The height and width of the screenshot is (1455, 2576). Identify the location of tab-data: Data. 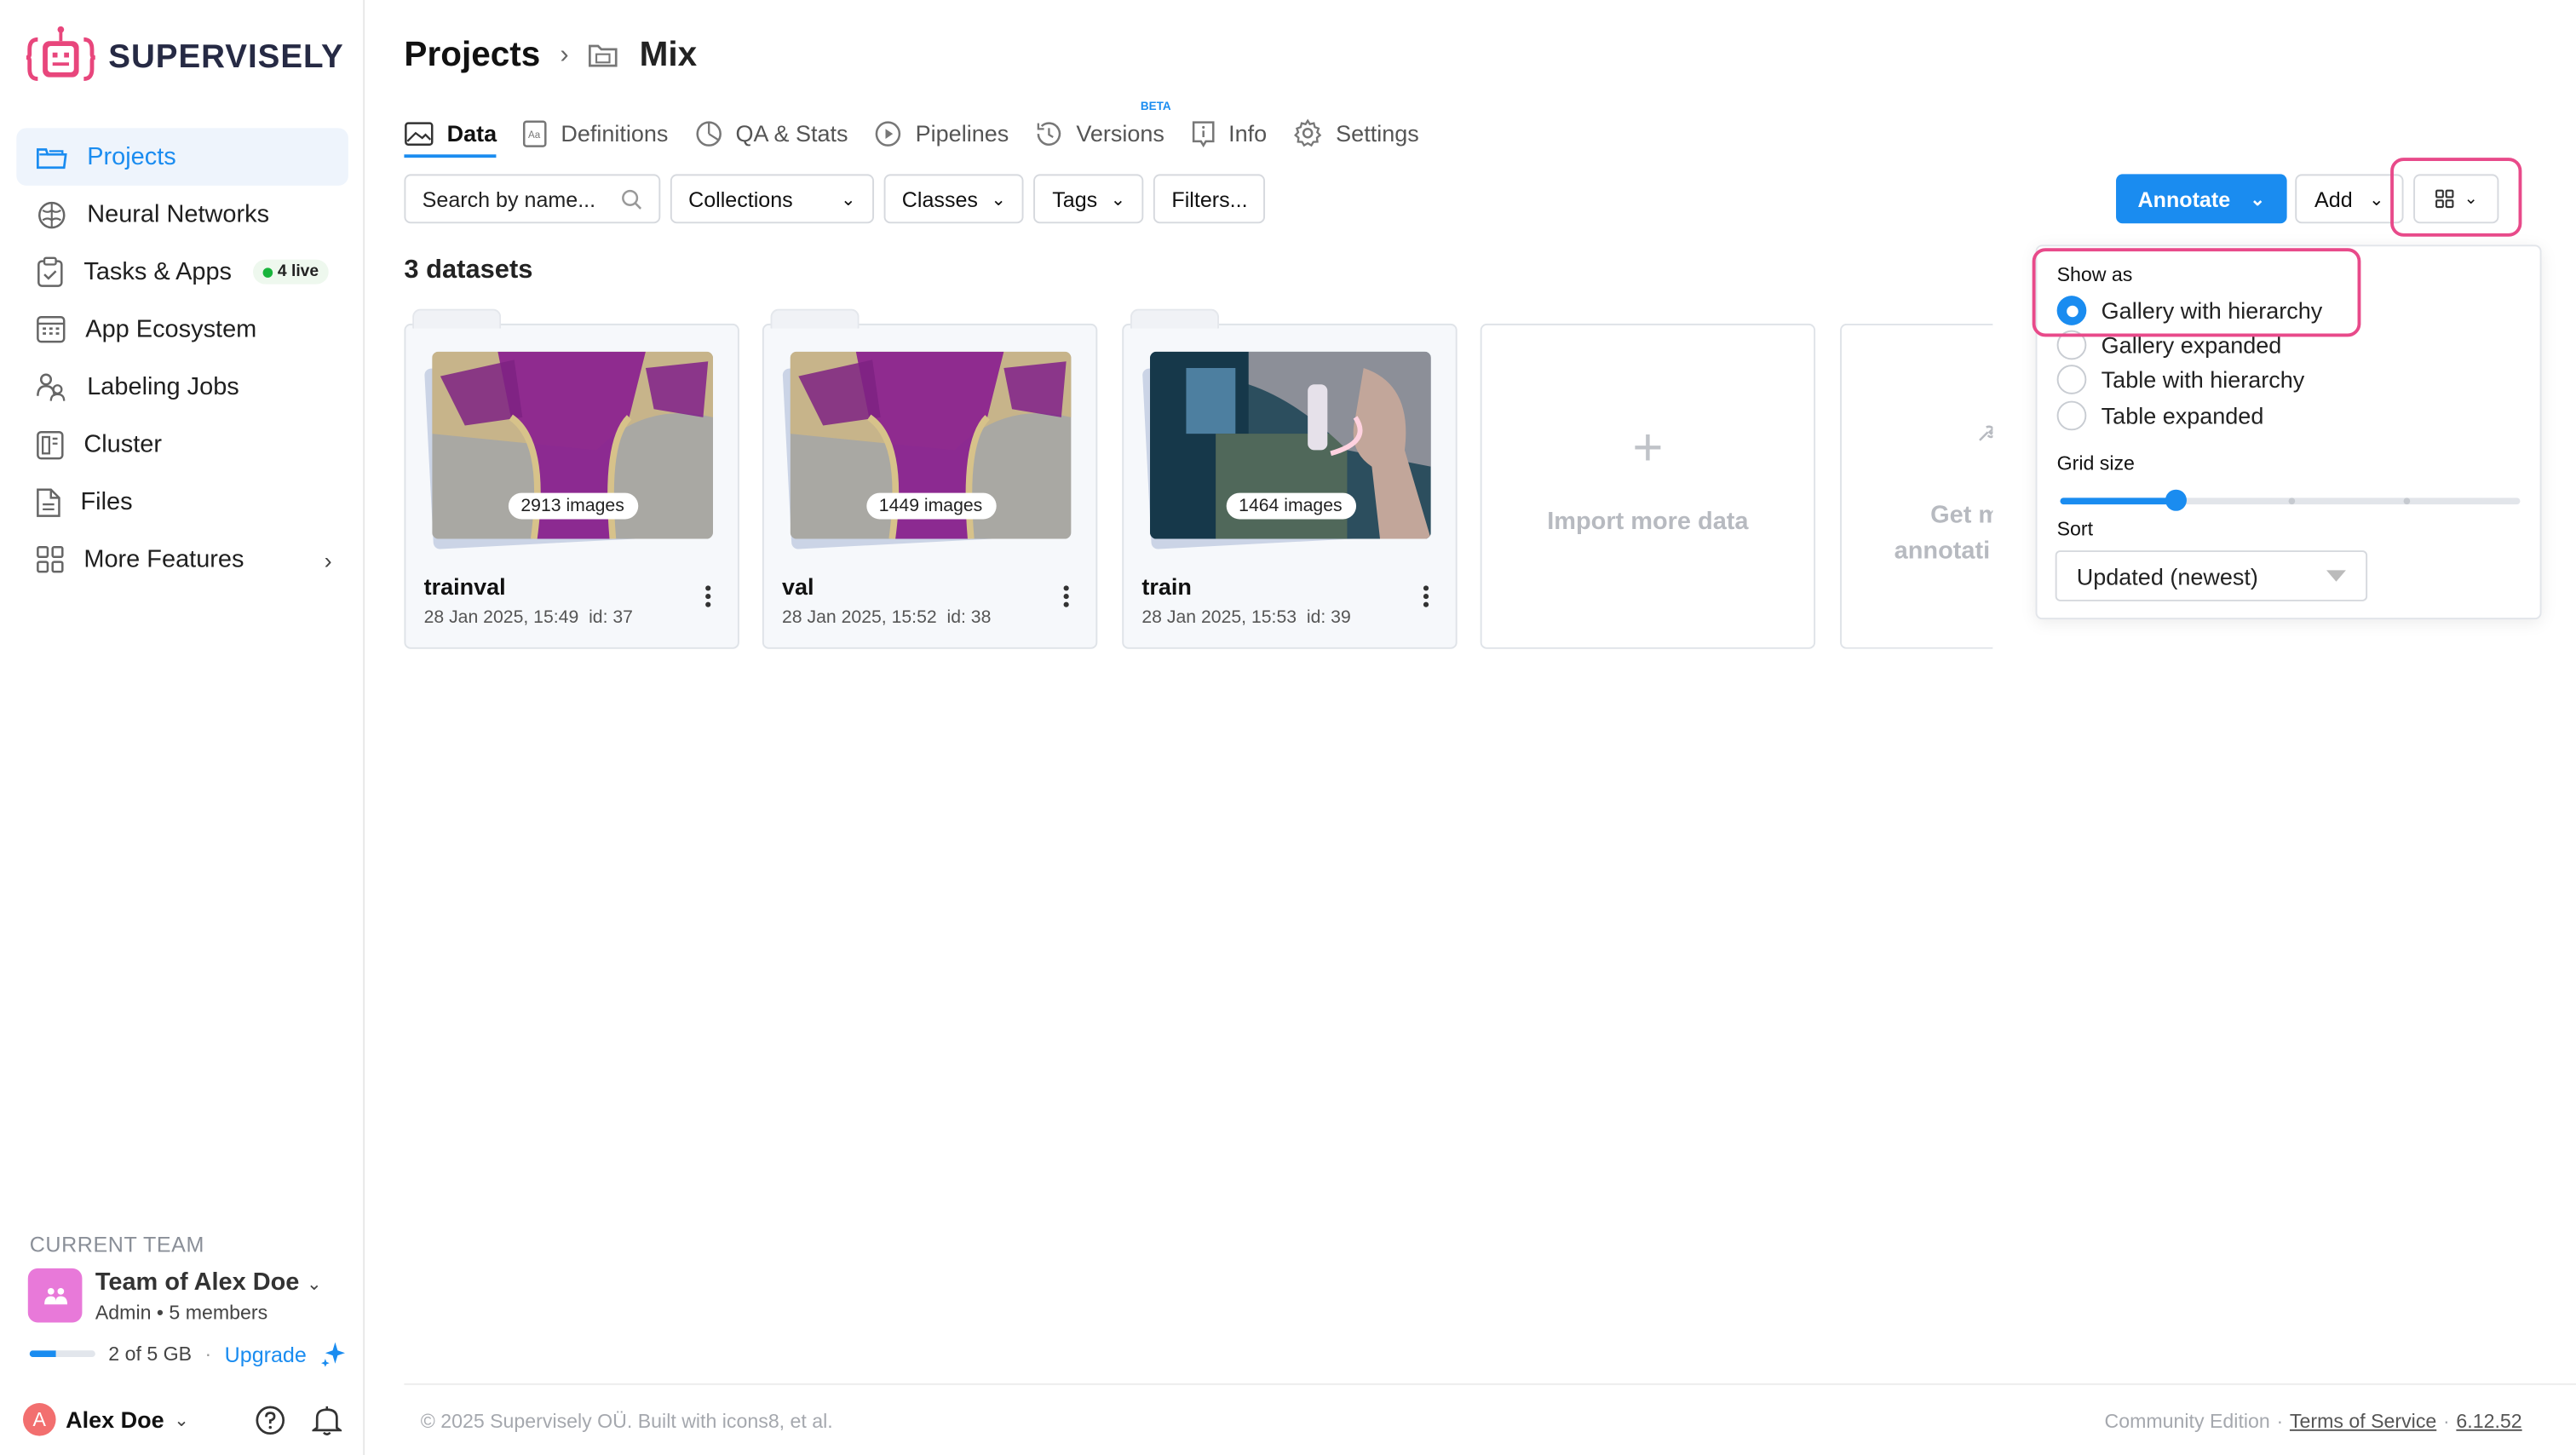
(451, 135).